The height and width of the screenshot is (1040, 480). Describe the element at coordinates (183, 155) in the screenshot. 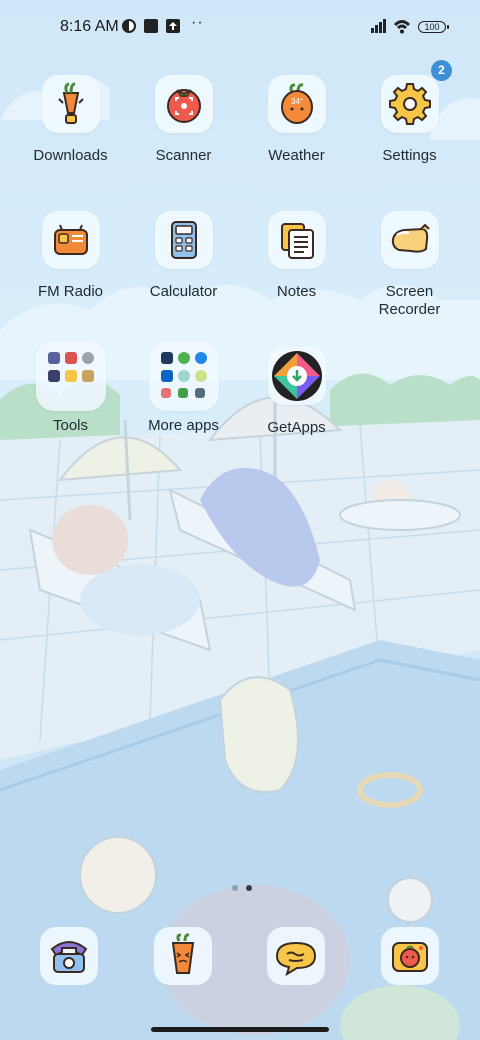

I see `app-label: Scanner` at that location.